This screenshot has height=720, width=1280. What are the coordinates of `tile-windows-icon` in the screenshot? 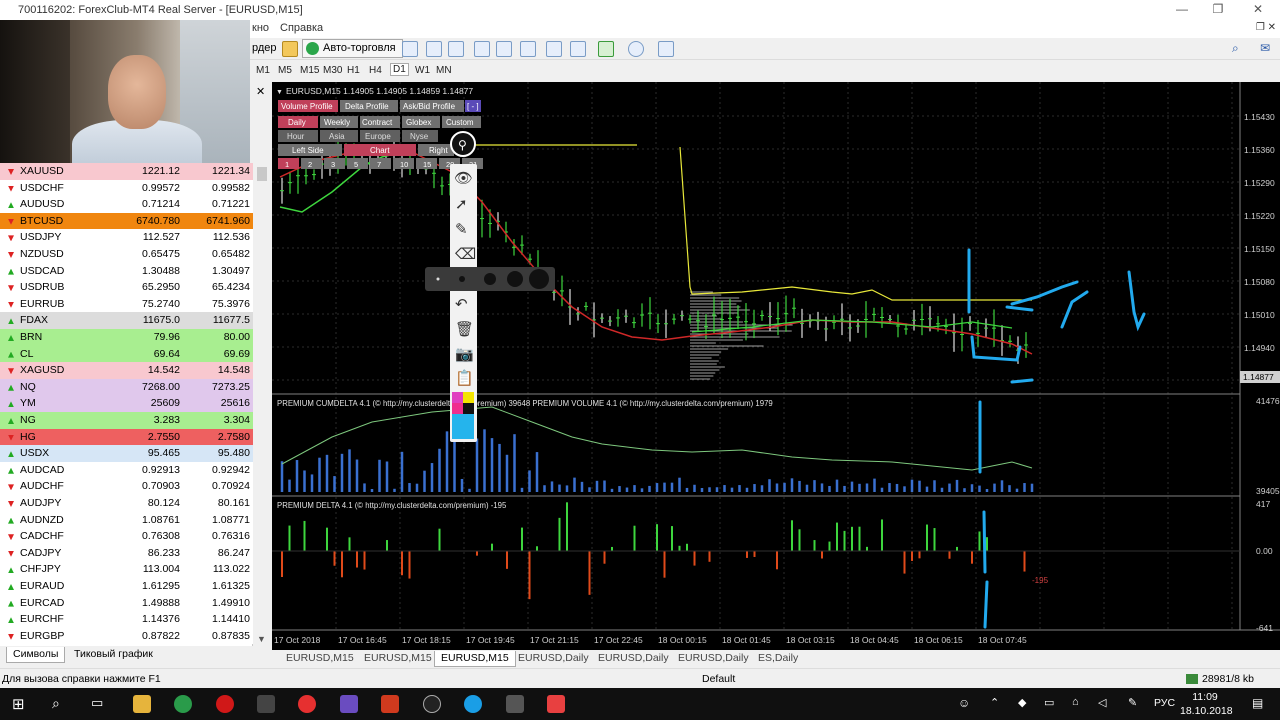 It's located at (528, 49).